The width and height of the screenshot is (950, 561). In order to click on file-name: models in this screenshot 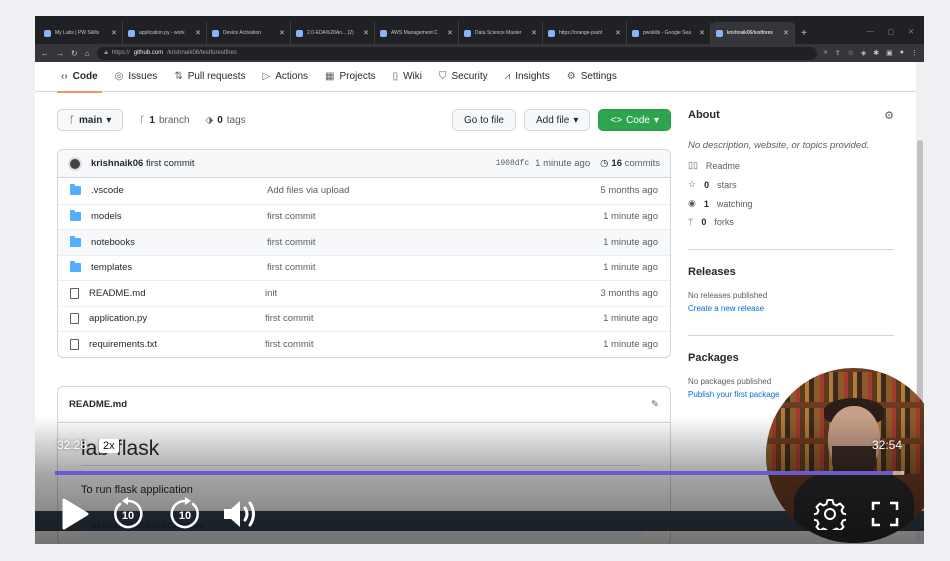, I will do `click(179, 216)`.